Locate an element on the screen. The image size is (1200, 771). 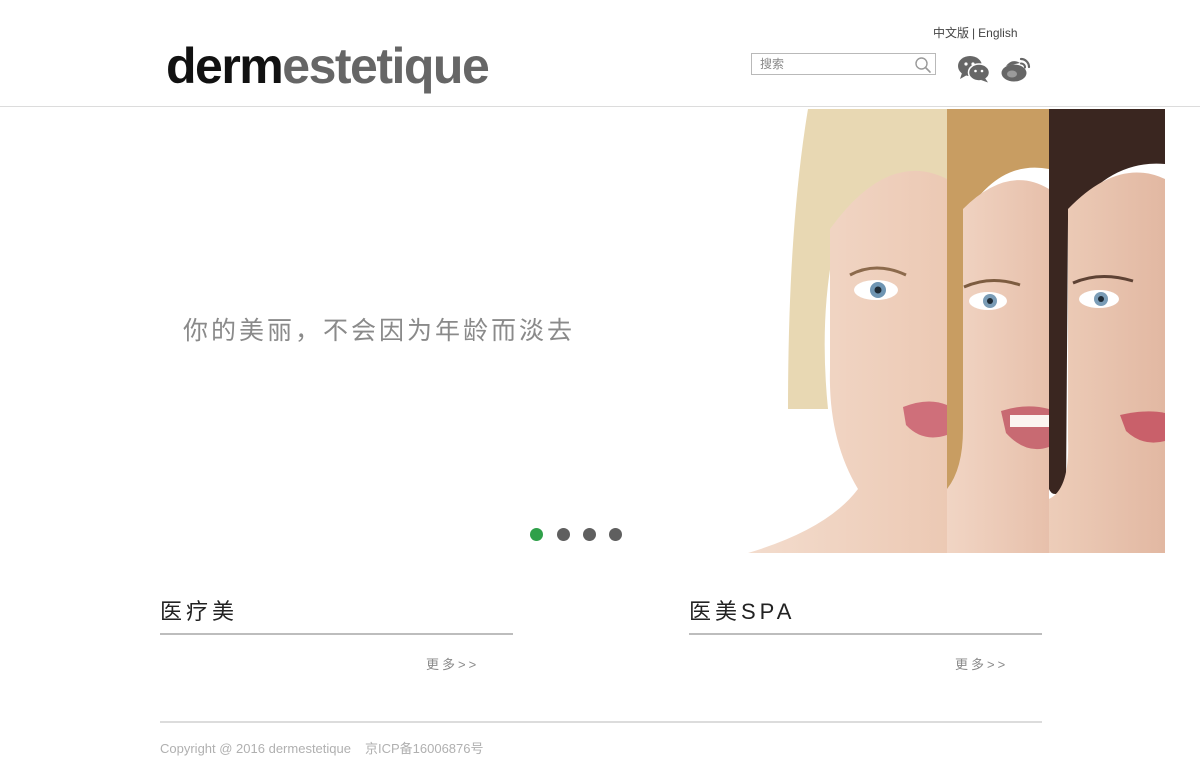
wechat-icon is located at coordinates (974, 69).